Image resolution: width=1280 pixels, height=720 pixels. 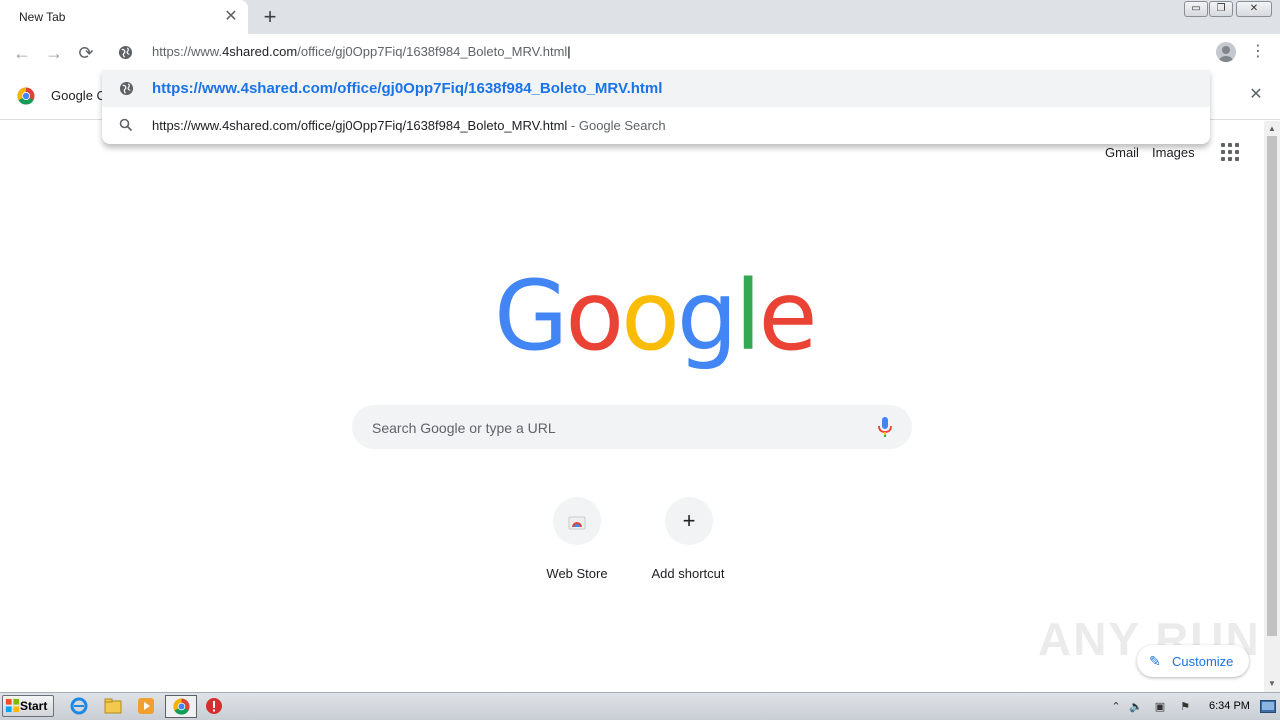 What do you see at coordinates (569, 51) in the screenshot?
I see `text-caret: |` at bounding box center [569, 51].